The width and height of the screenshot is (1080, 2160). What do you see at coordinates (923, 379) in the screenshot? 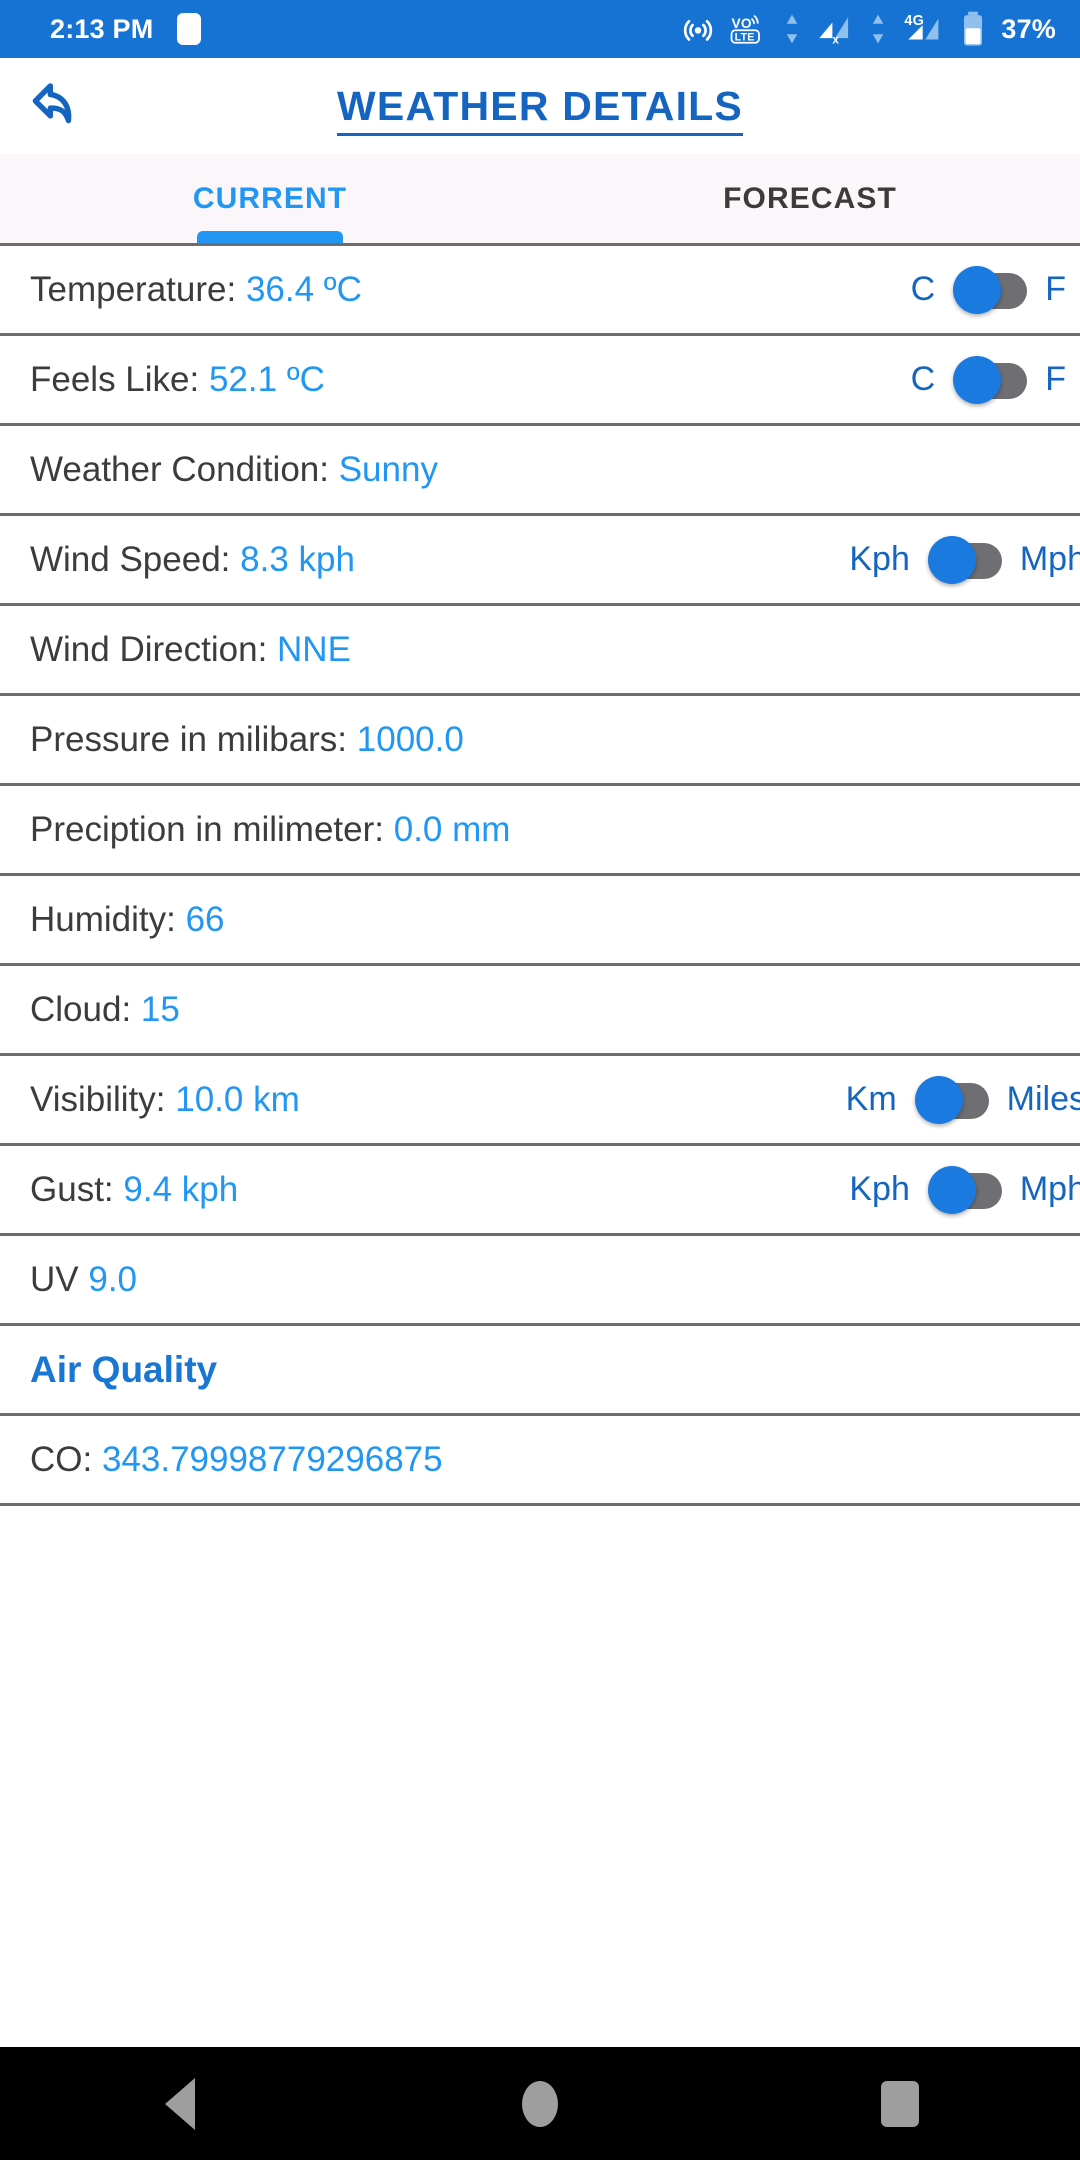
I see `row-feels-like-unit-left-label: C` at bounding box center [923, 379].